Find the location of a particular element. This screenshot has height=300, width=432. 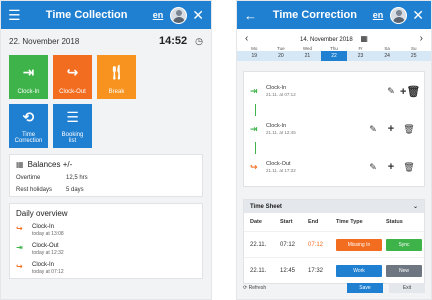

current-time: 14:52 is located at coordinates (173, 41).